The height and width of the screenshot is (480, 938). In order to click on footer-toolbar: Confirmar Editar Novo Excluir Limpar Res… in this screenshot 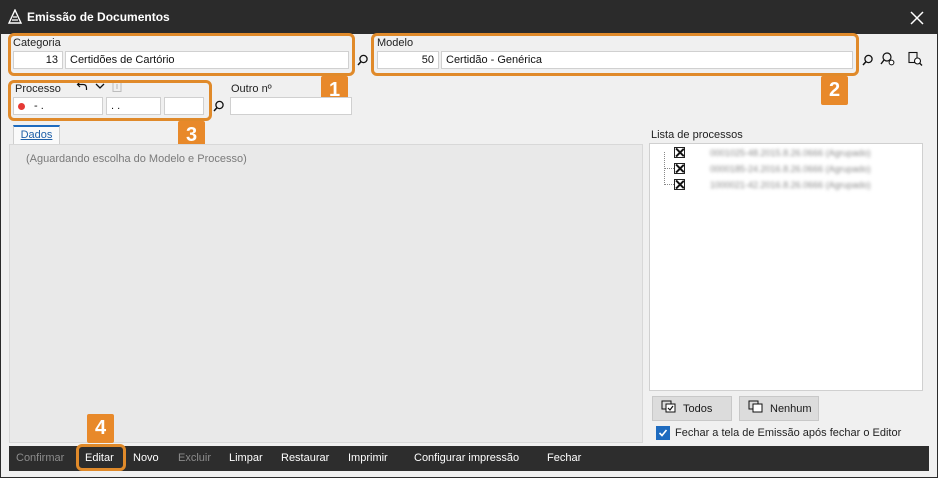, I will do `click(469, 458)`.